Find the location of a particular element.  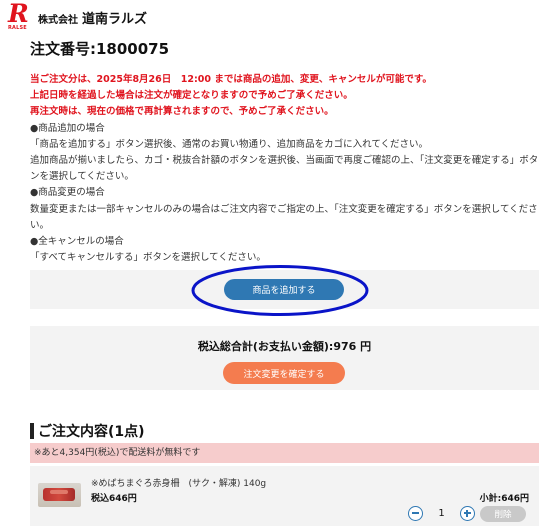

deadline-warning: 上記日時を経過した場合は注文が確定となりますので予めご了承ください。 is located at coordinates (191, 96).